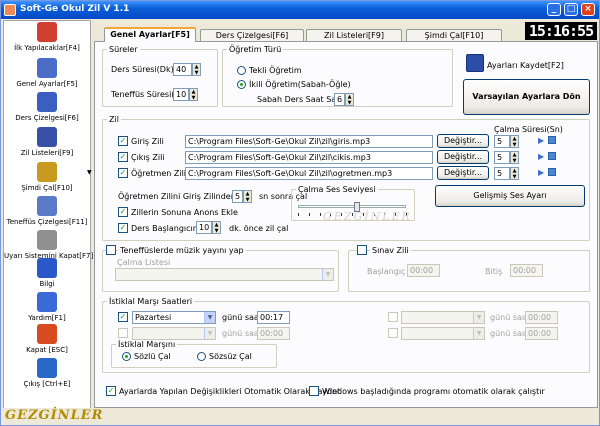  Describe the element at coordinates (75, 9) in the screenshot. I see `window-title: Soft-Ge Okul Zil V 1.1` at that location.